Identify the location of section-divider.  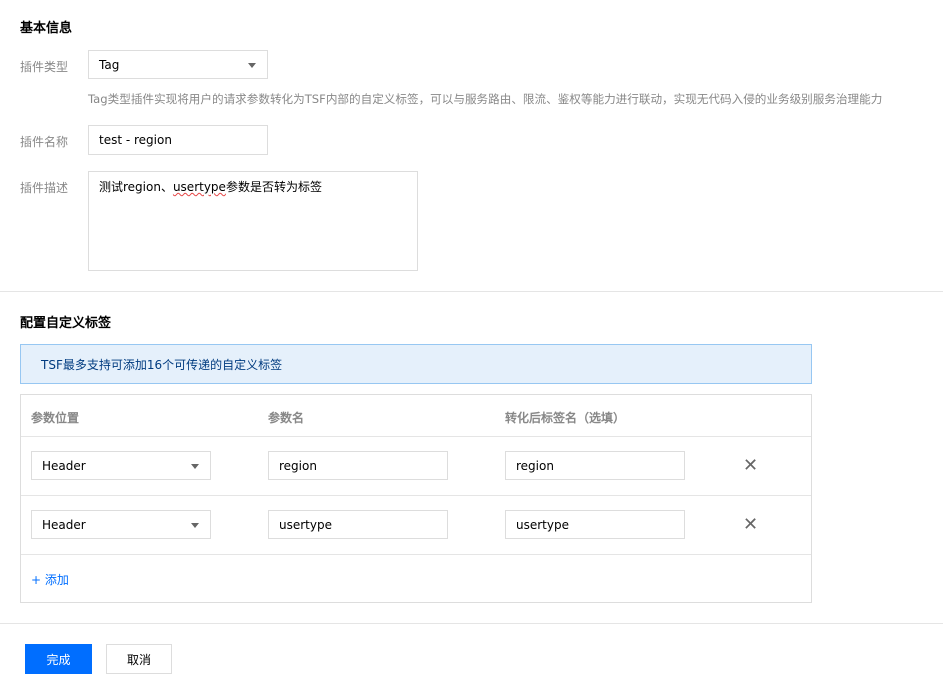
(471, 291).